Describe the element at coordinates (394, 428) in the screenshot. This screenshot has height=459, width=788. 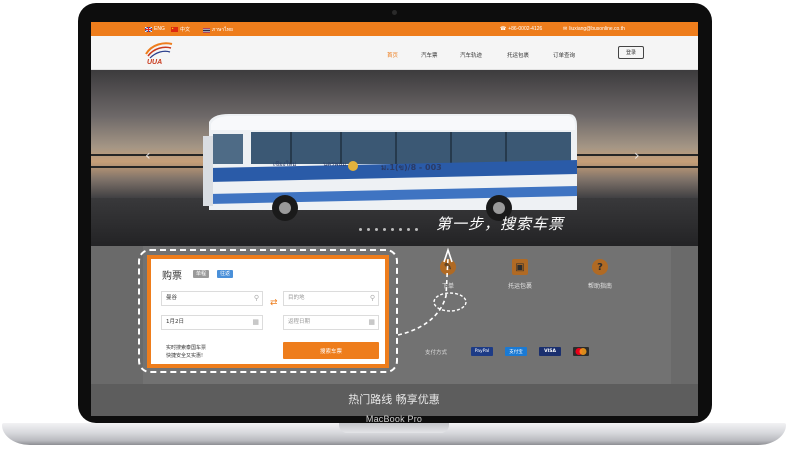
I see `laptop-notch` at that location.